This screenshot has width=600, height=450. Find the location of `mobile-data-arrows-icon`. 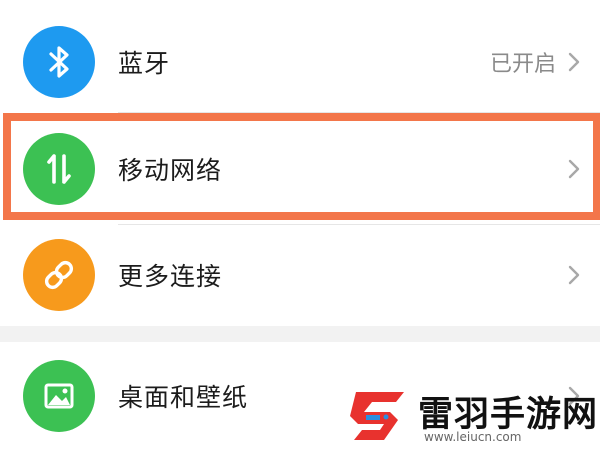

mobile-data-arrows-icon is located at coordinates (59, 169).